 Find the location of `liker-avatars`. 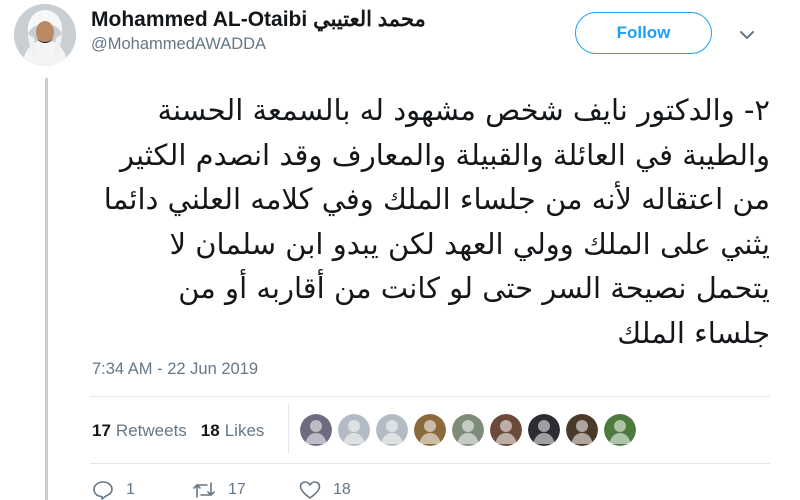

liker-avatars is located at coordinates (468, 430).